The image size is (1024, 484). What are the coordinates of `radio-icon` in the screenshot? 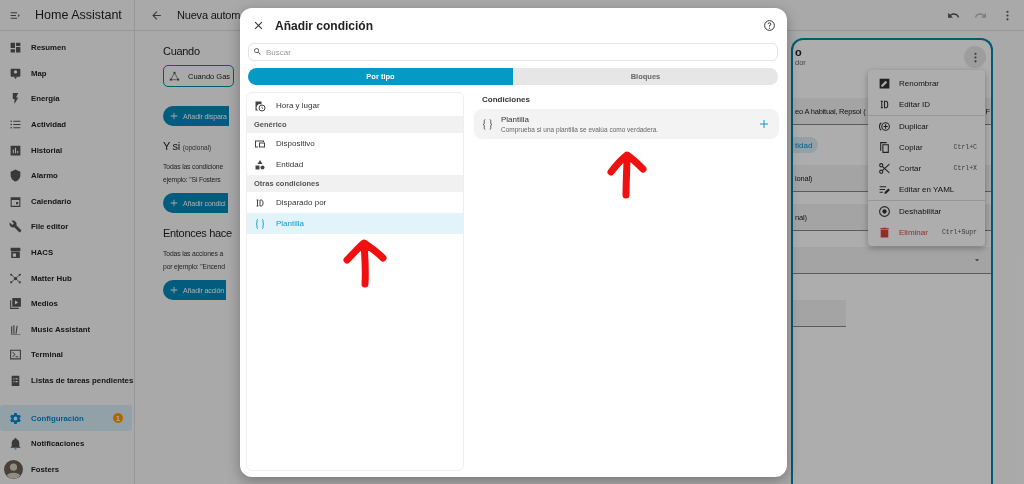 It's located at (884, 211).